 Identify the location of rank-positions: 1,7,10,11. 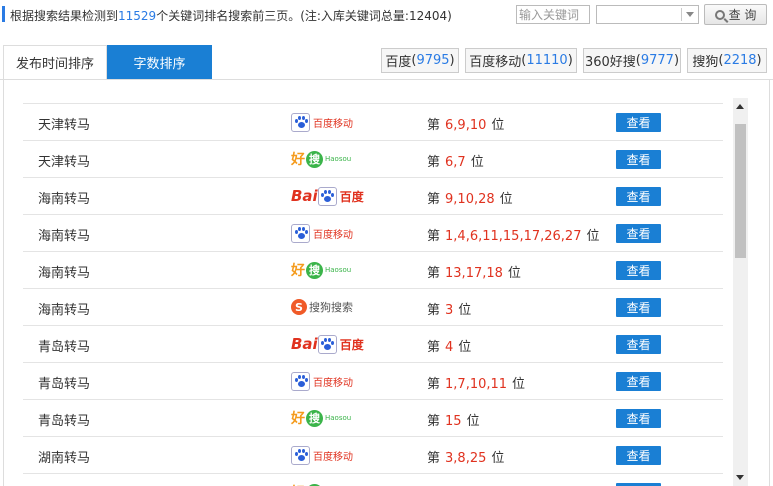
(476, 384).